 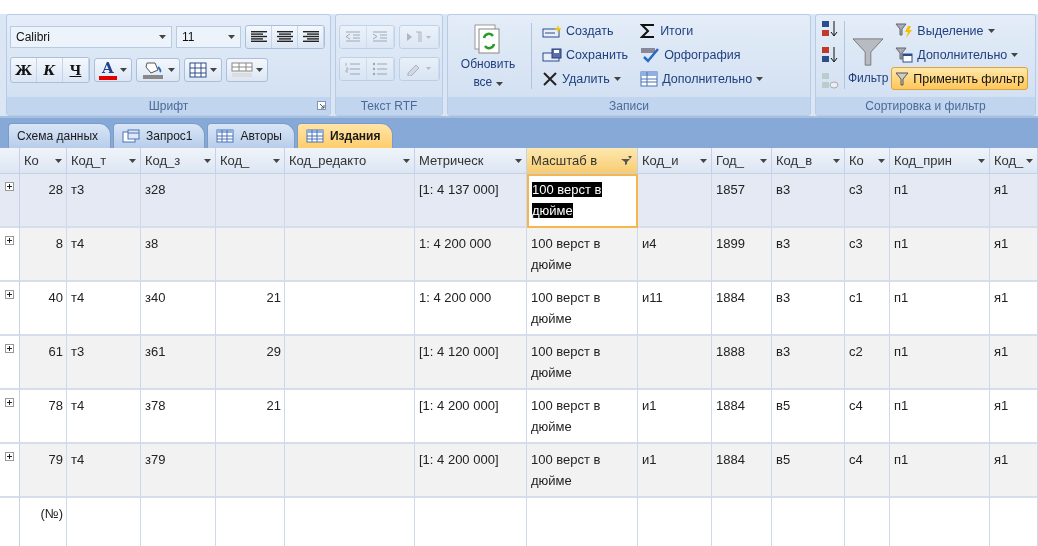 I want to click on table-cell: 1899, so click(x=742, y=255).